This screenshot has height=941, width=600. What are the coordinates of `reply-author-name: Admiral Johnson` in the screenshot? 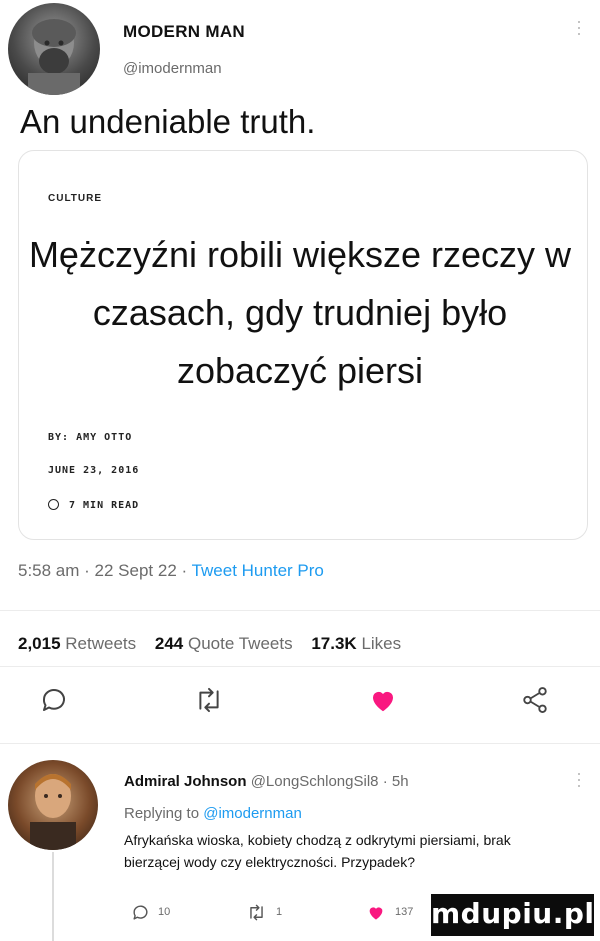 It's located at (185, 781).